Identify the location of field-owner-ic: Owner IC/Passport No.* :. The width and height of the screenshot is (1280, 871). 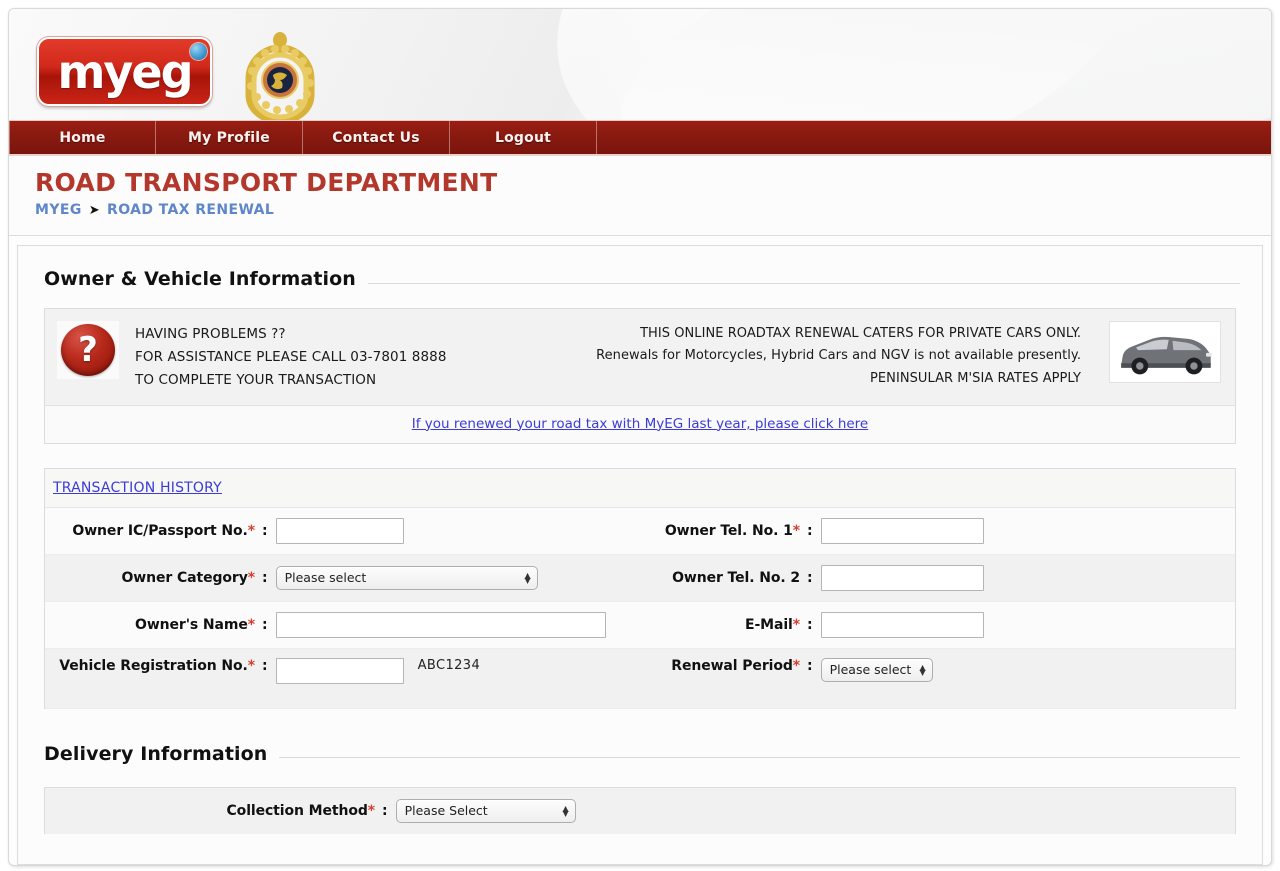
(342, 530).